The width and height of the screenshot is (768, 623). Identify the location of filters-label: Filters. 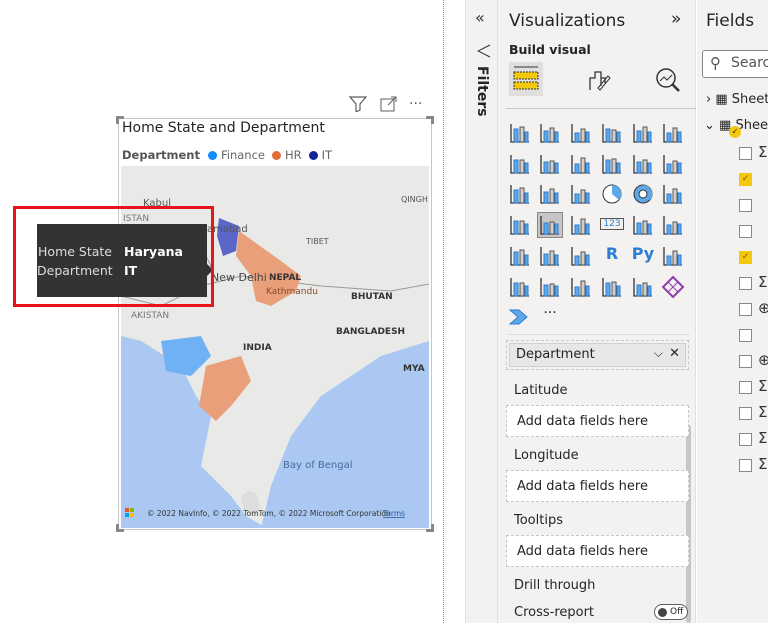
(482, 91).